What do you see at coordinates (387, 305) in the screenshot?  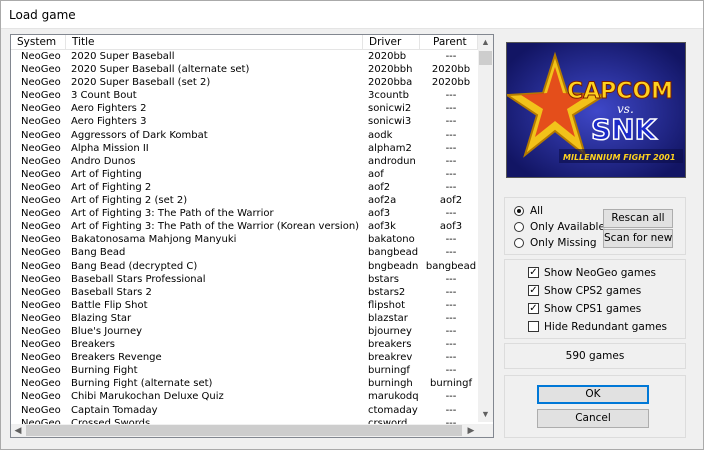 I see `cell-driver: flipshot` at bounding box center [387, 305].